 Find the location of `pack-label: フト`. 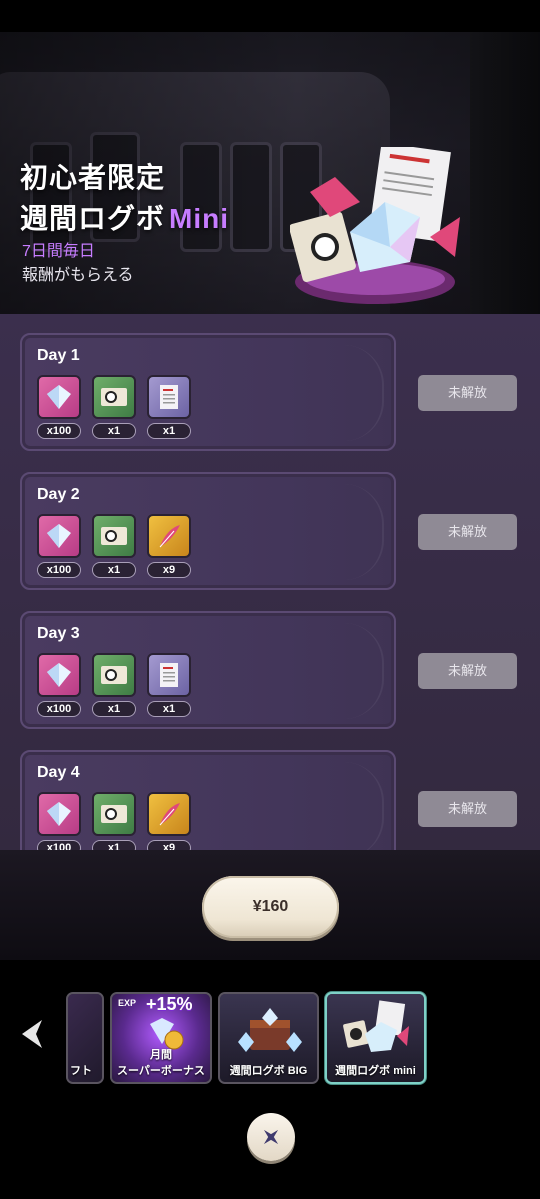

pack-label: フト is located at coordinates (81, 1071).